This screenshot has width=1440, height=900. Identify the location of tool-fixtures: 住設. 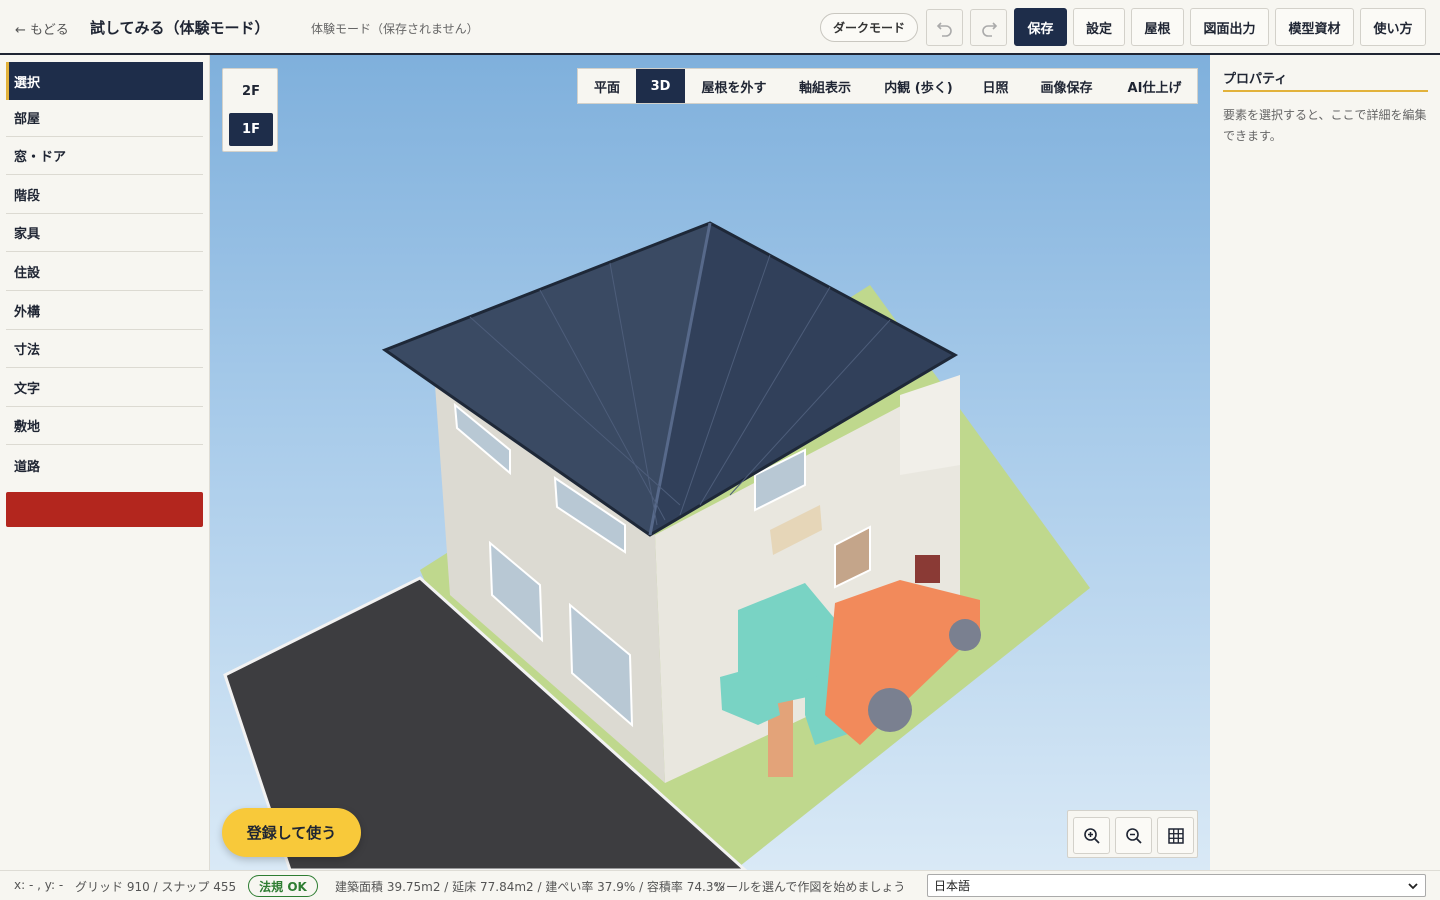
(104, 272).